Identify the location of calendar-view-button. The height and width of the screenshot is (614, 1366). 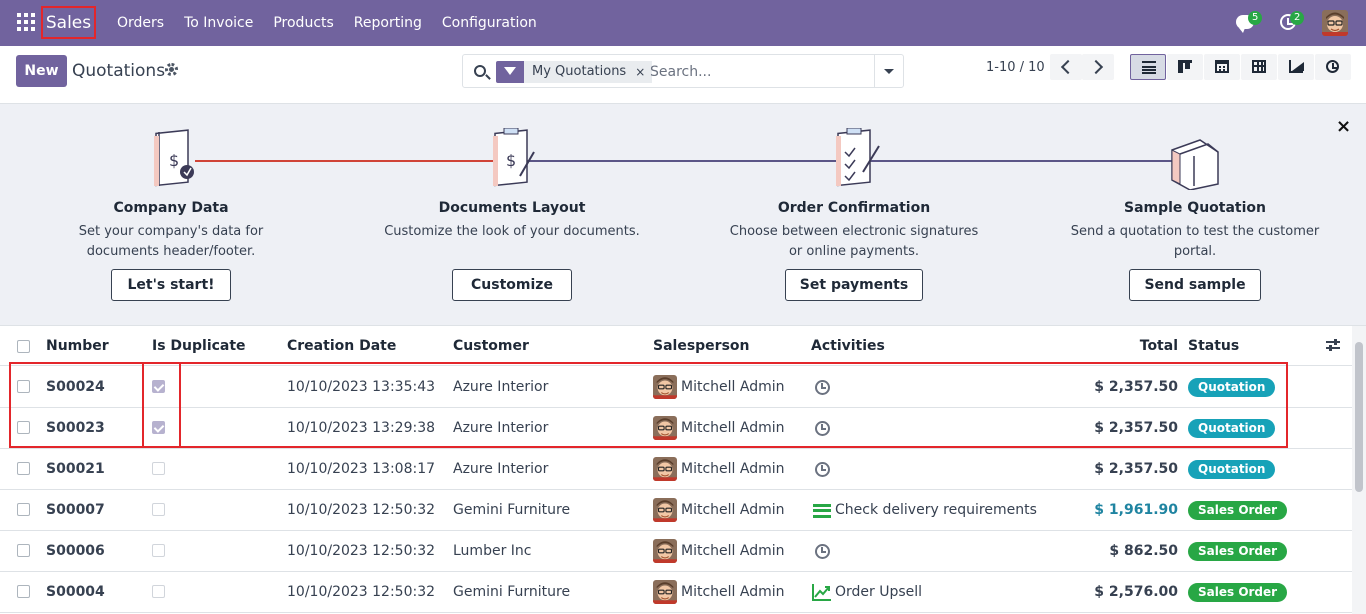
(1222, 67).